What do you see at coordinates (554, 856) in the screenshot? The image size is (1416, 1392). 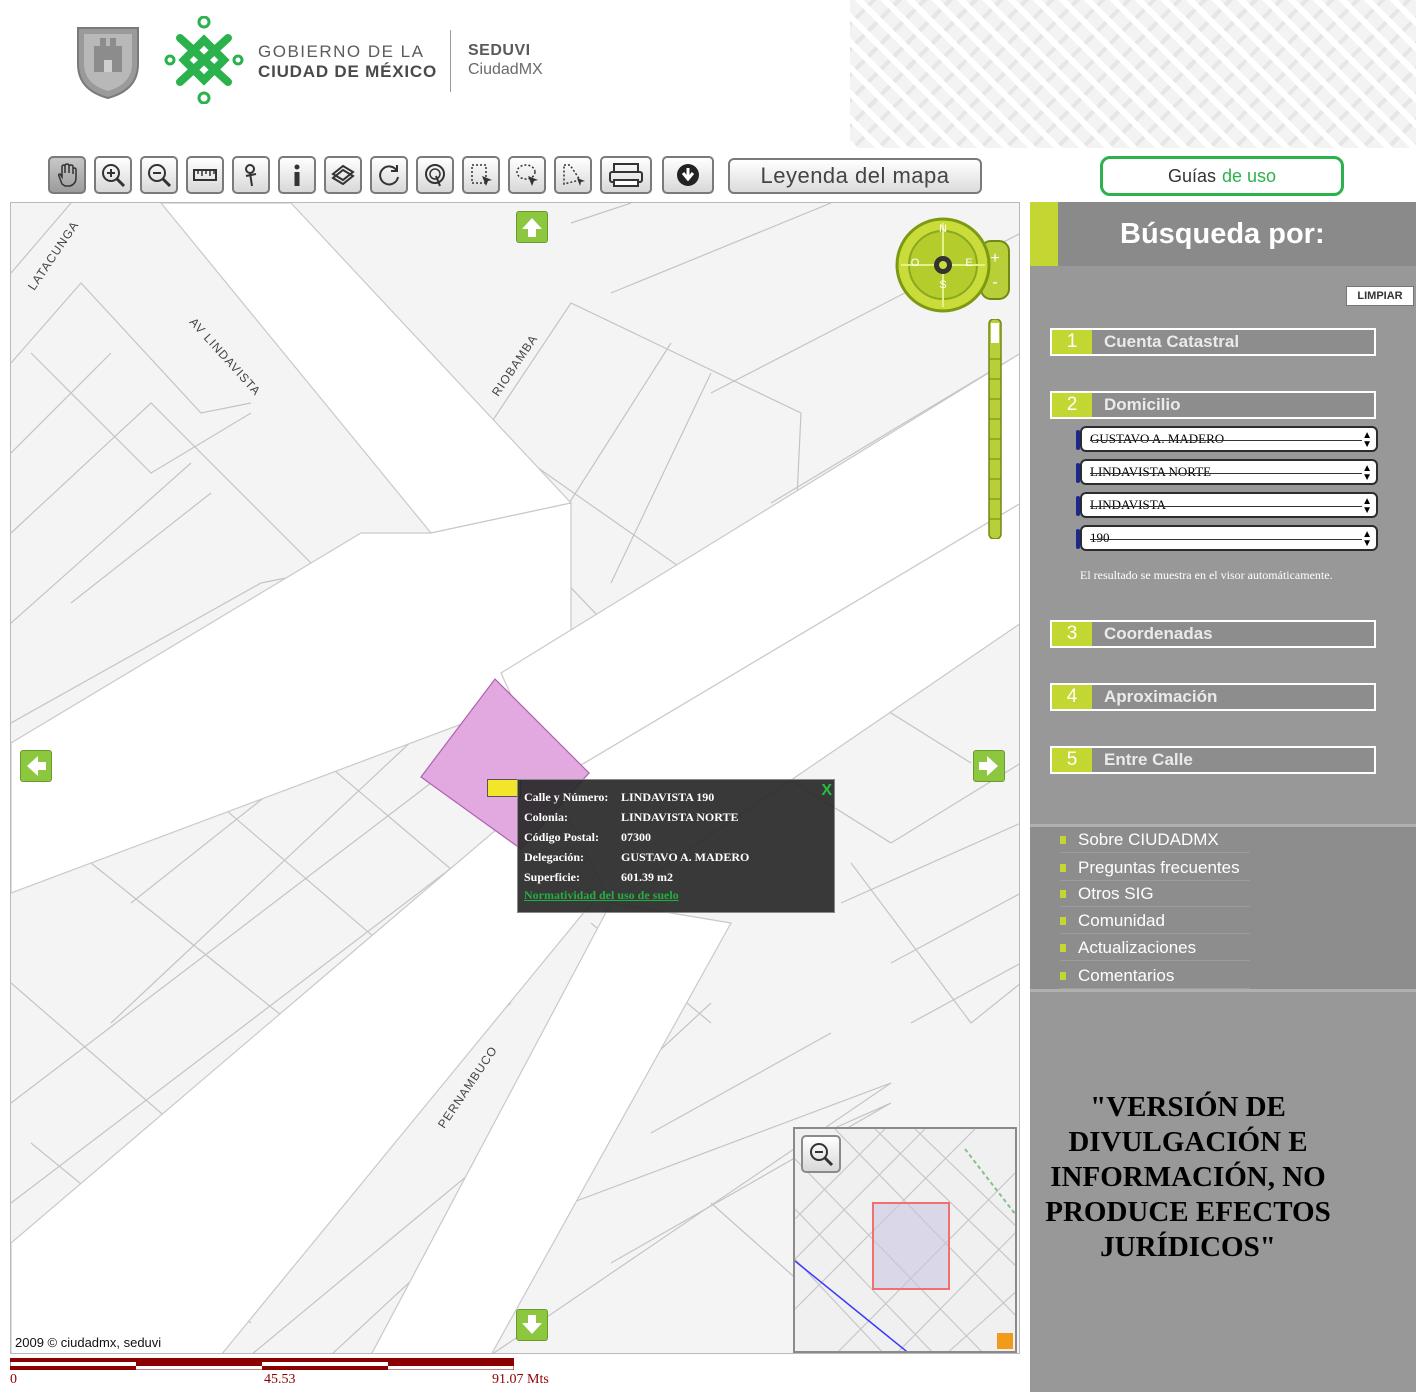 I see `popup-key: Delegación:` at bounding box center [554, 856].